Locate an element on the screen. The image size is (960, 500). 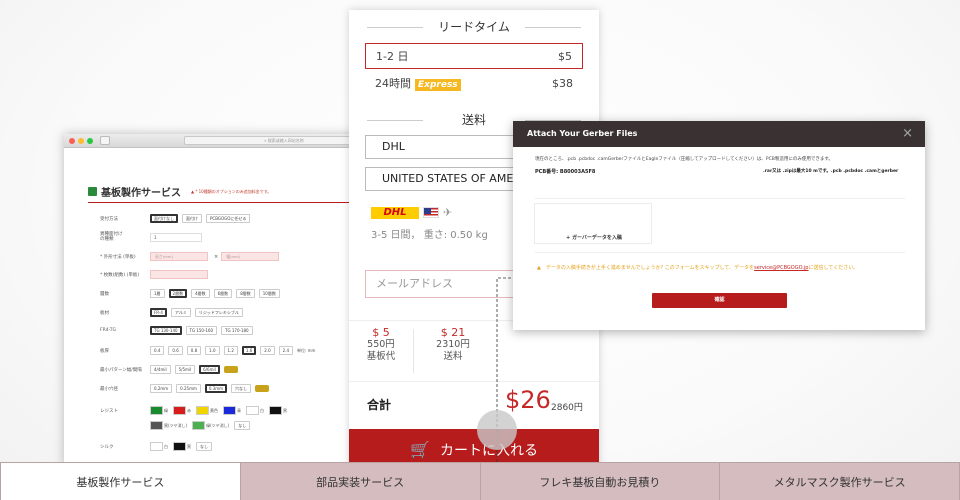
tab-pcb-fabrication: 基板製作サービス is located at coordinates (120, 481).